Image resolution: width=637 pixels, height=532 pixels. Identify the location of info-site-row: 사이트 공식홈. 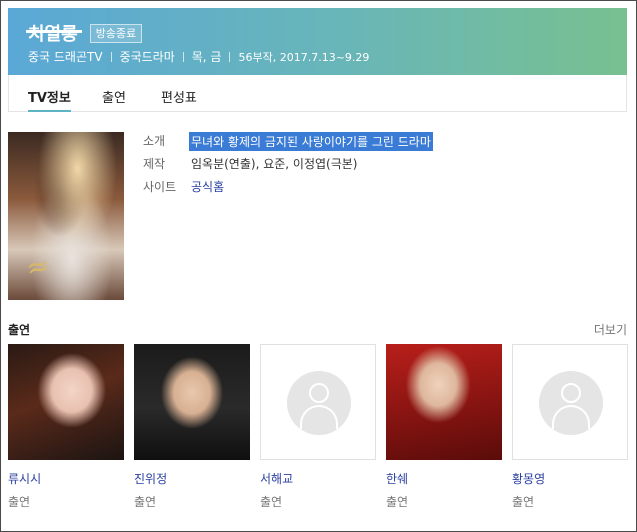
(183, 186).